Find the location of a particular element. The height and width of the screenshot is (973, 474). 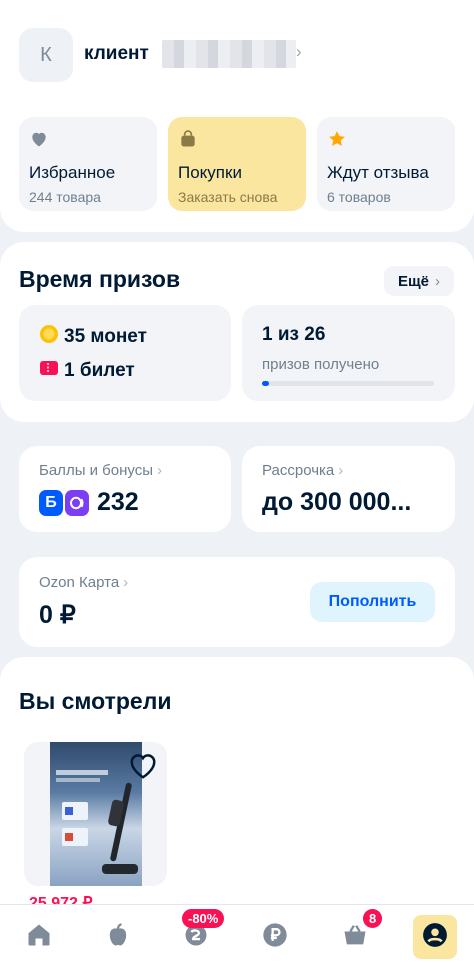

nav-fresh is located at coordinates (118, 937).